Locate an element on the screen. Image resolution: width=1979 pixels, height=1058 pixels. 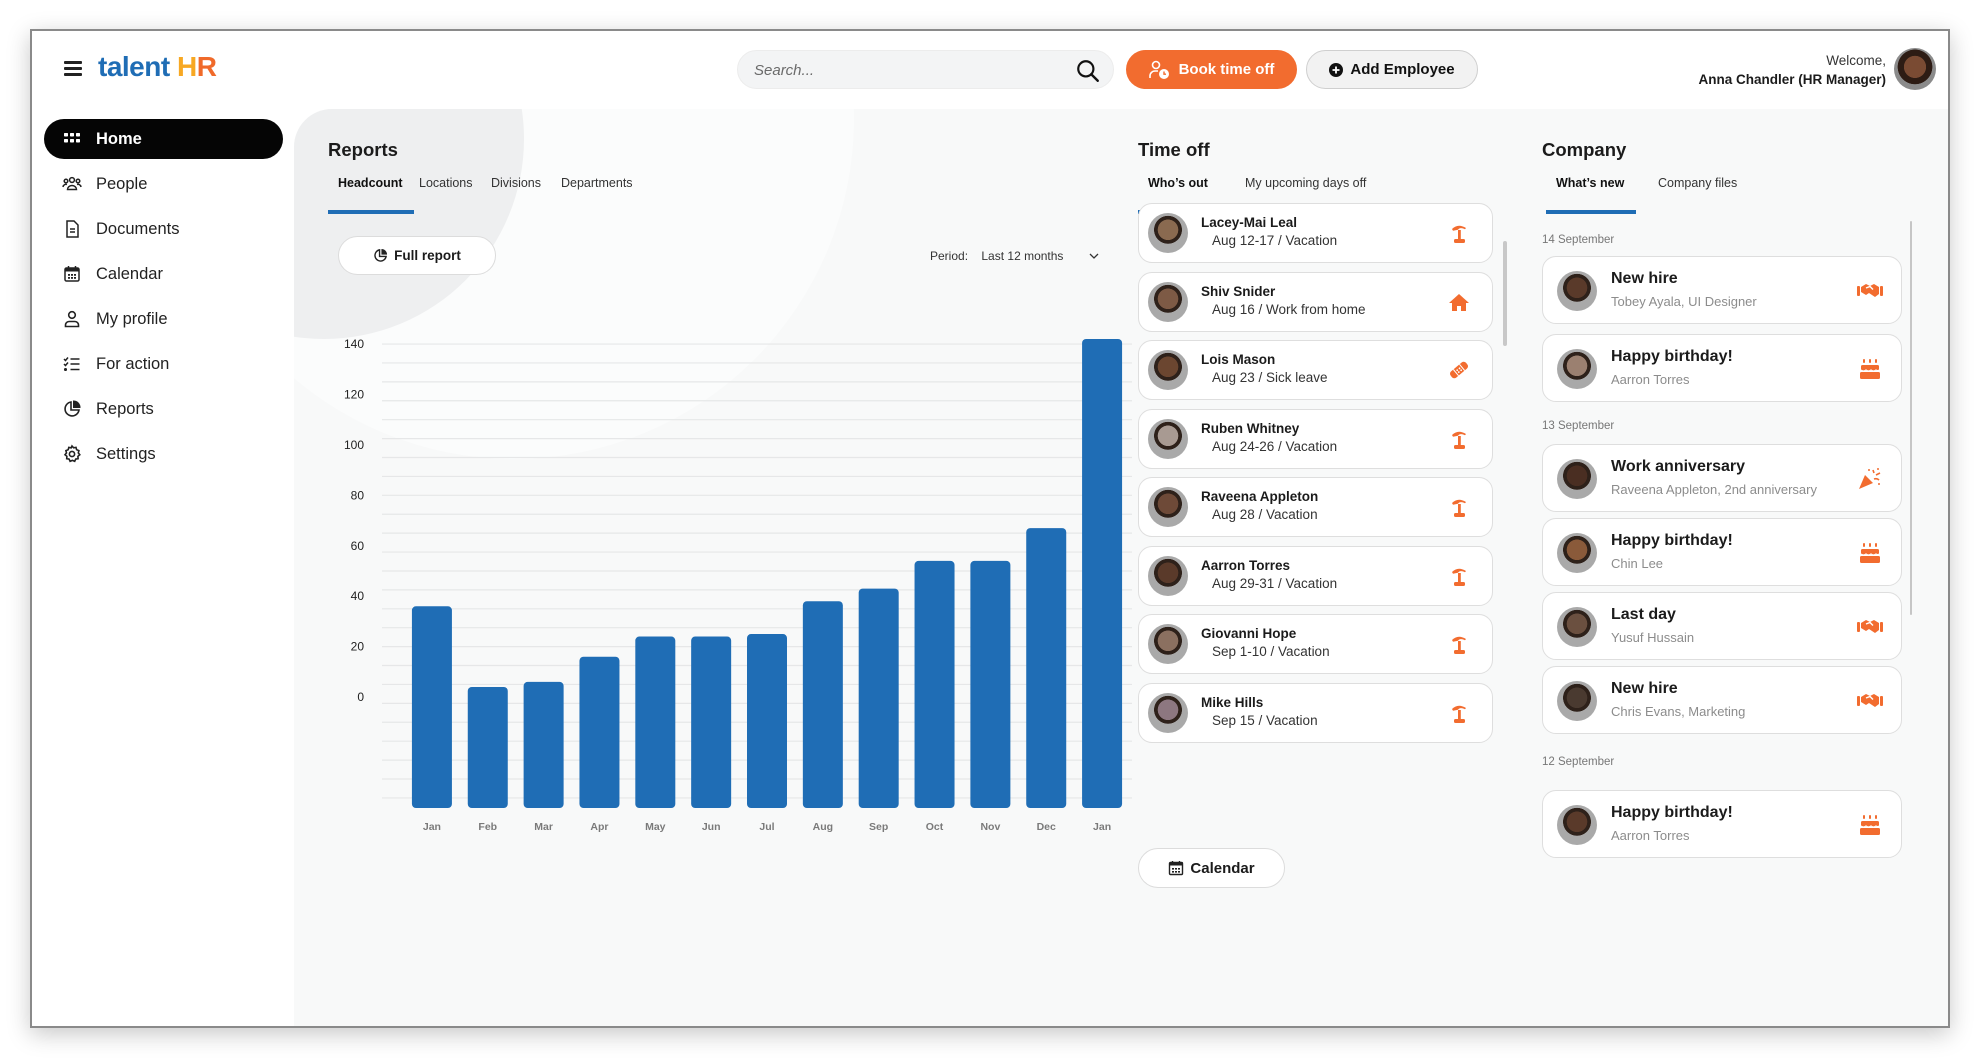
tab-headcount: Headcount is located at coordinates (370, 183).